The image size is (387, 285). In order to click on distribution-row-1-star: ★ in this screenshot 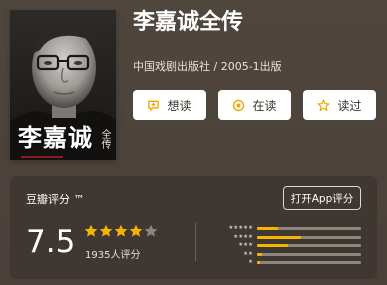, I will do `click(288, 262)`.